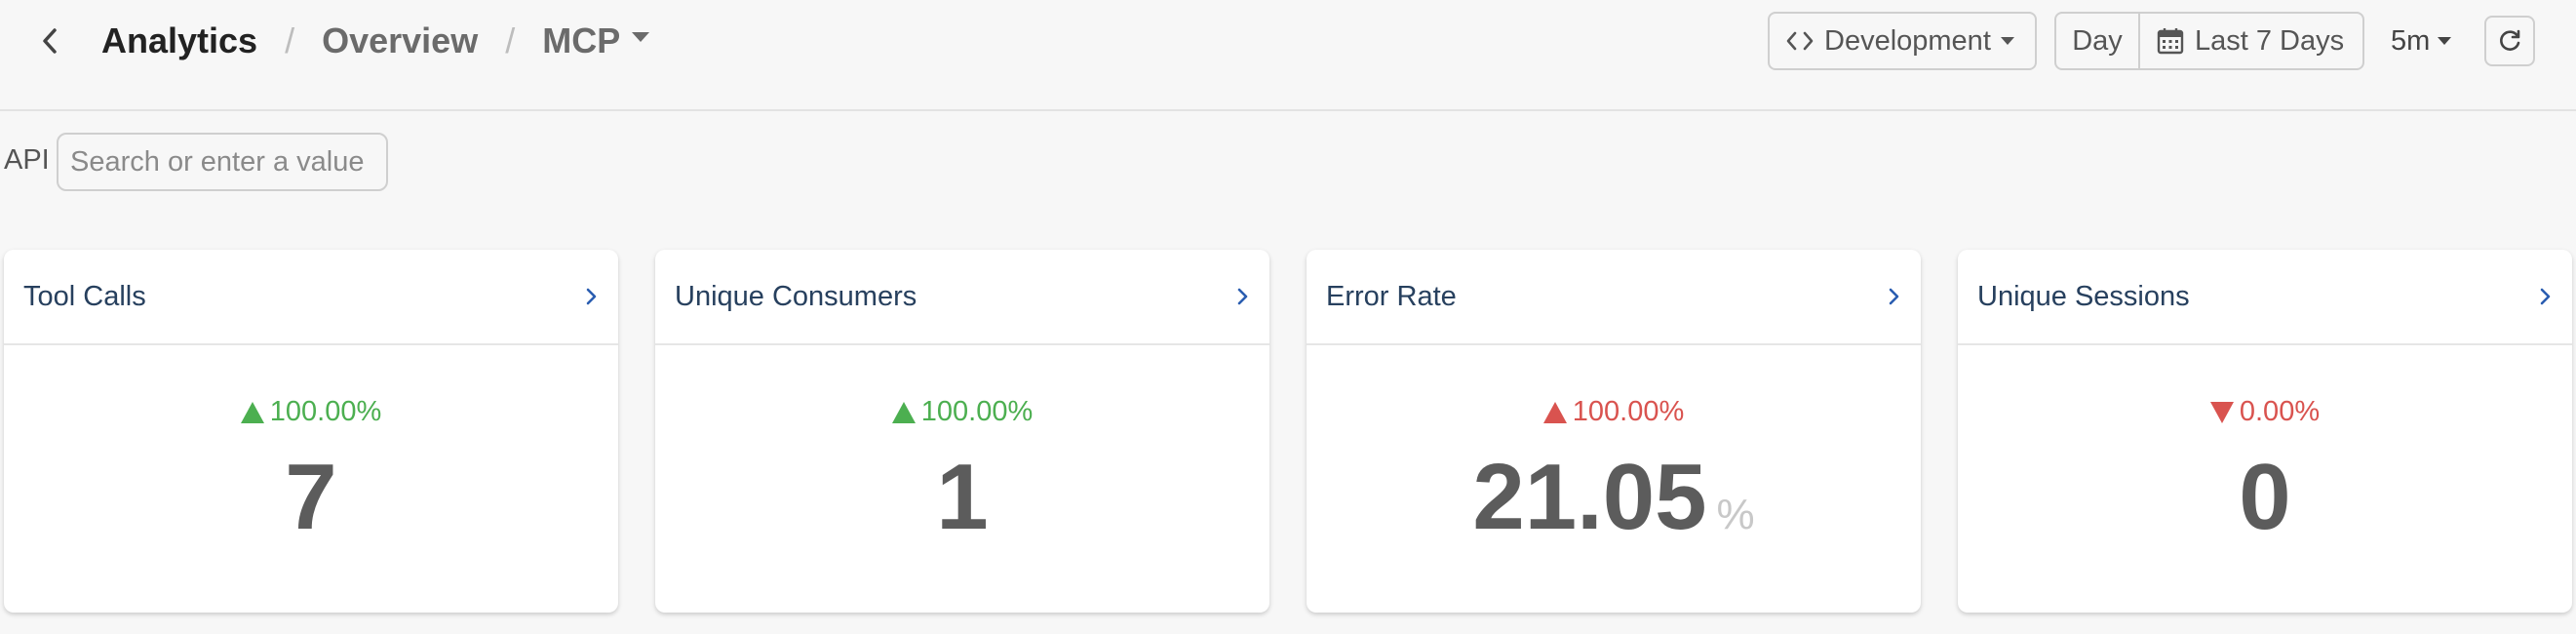 The image size is (2576, 634). What do you see at coordinates (84, 296) in the screenshot?
I see `card-title: Tool Calls` at bounding box center [84, 296].